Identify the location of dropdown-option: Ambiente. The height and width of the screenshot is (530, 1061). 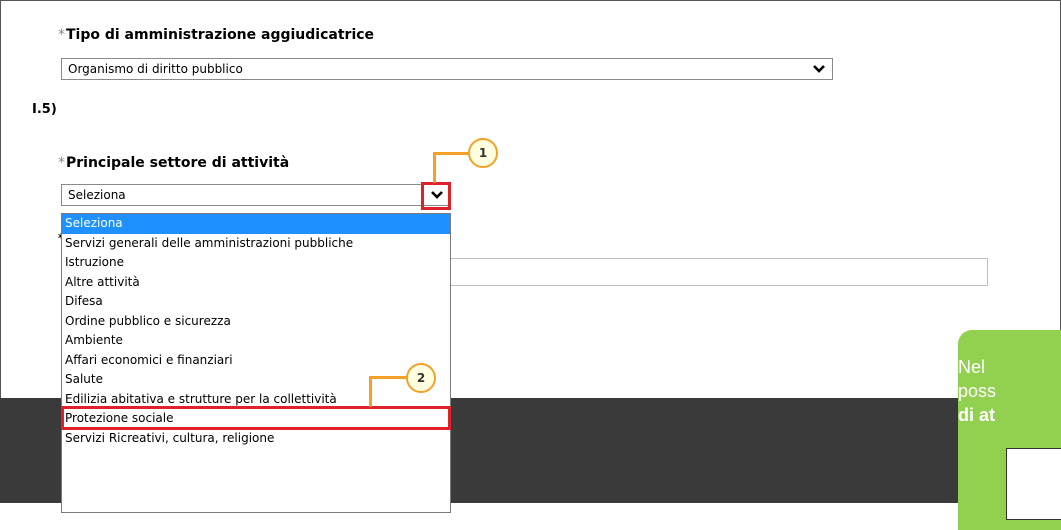
(256, 341).